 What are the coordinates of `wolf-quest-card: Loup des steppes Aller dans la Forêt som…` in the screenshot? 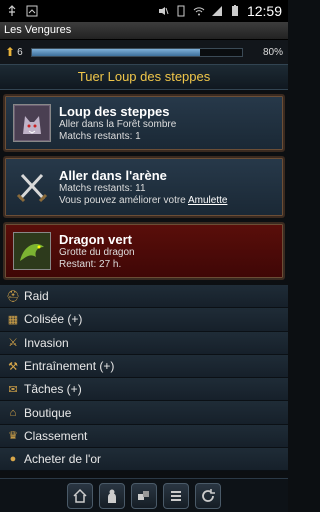 It's located at (144, 123).